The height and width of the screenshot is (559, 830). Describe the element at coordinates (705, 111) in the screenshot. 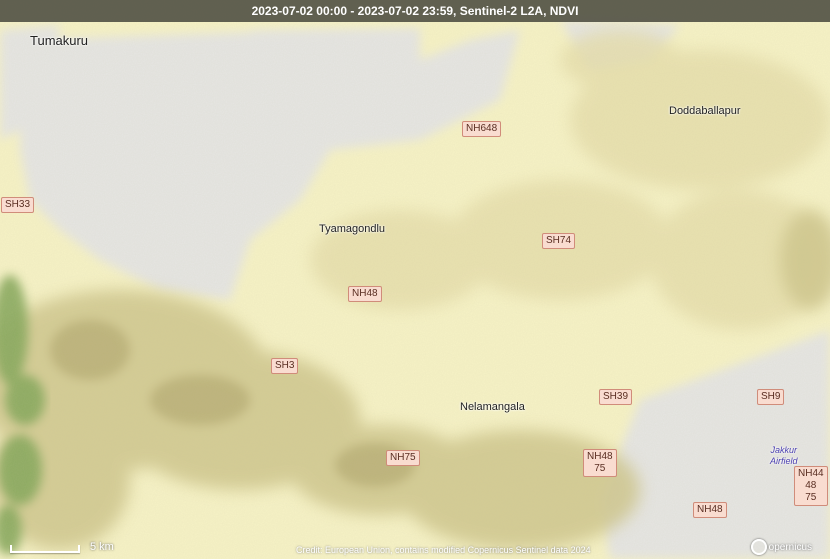

I see `place-doddaballapur: Doddaballapur` at that location.